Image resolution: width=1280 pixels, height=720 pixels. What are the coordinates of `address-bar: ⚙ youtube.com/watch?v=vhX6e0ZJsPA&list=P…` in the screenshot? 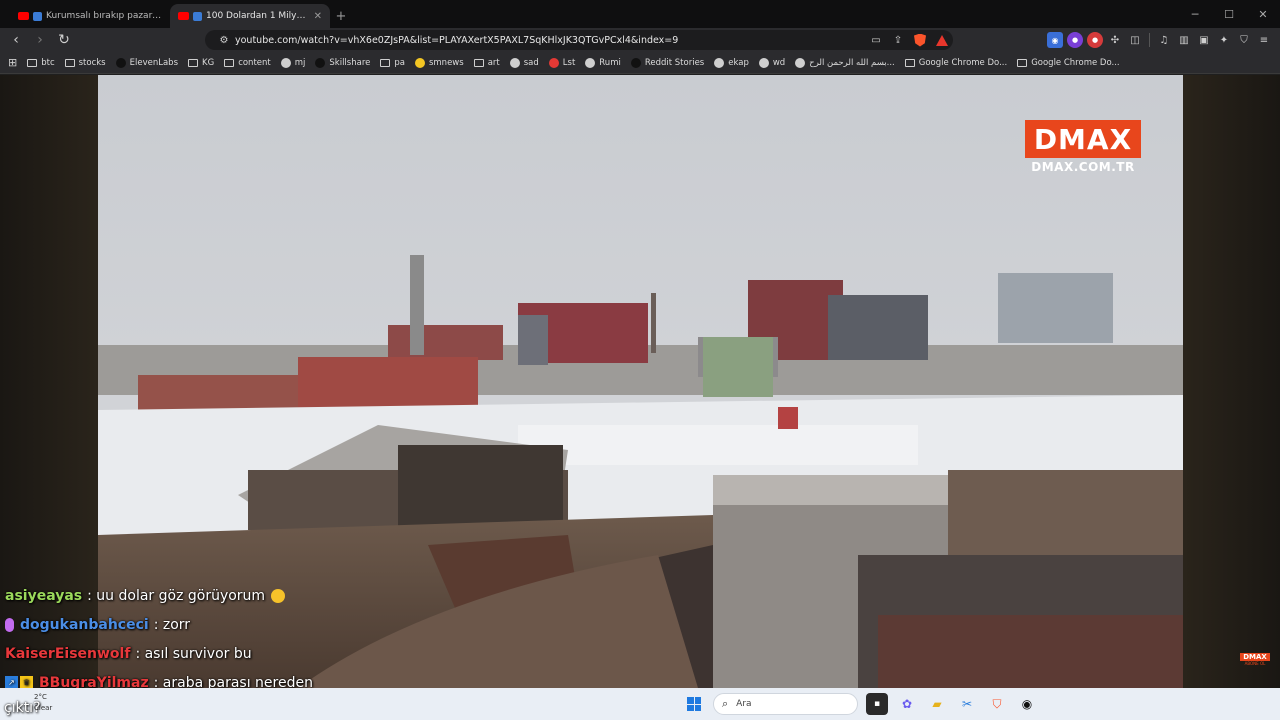 It's located at (579, 40).